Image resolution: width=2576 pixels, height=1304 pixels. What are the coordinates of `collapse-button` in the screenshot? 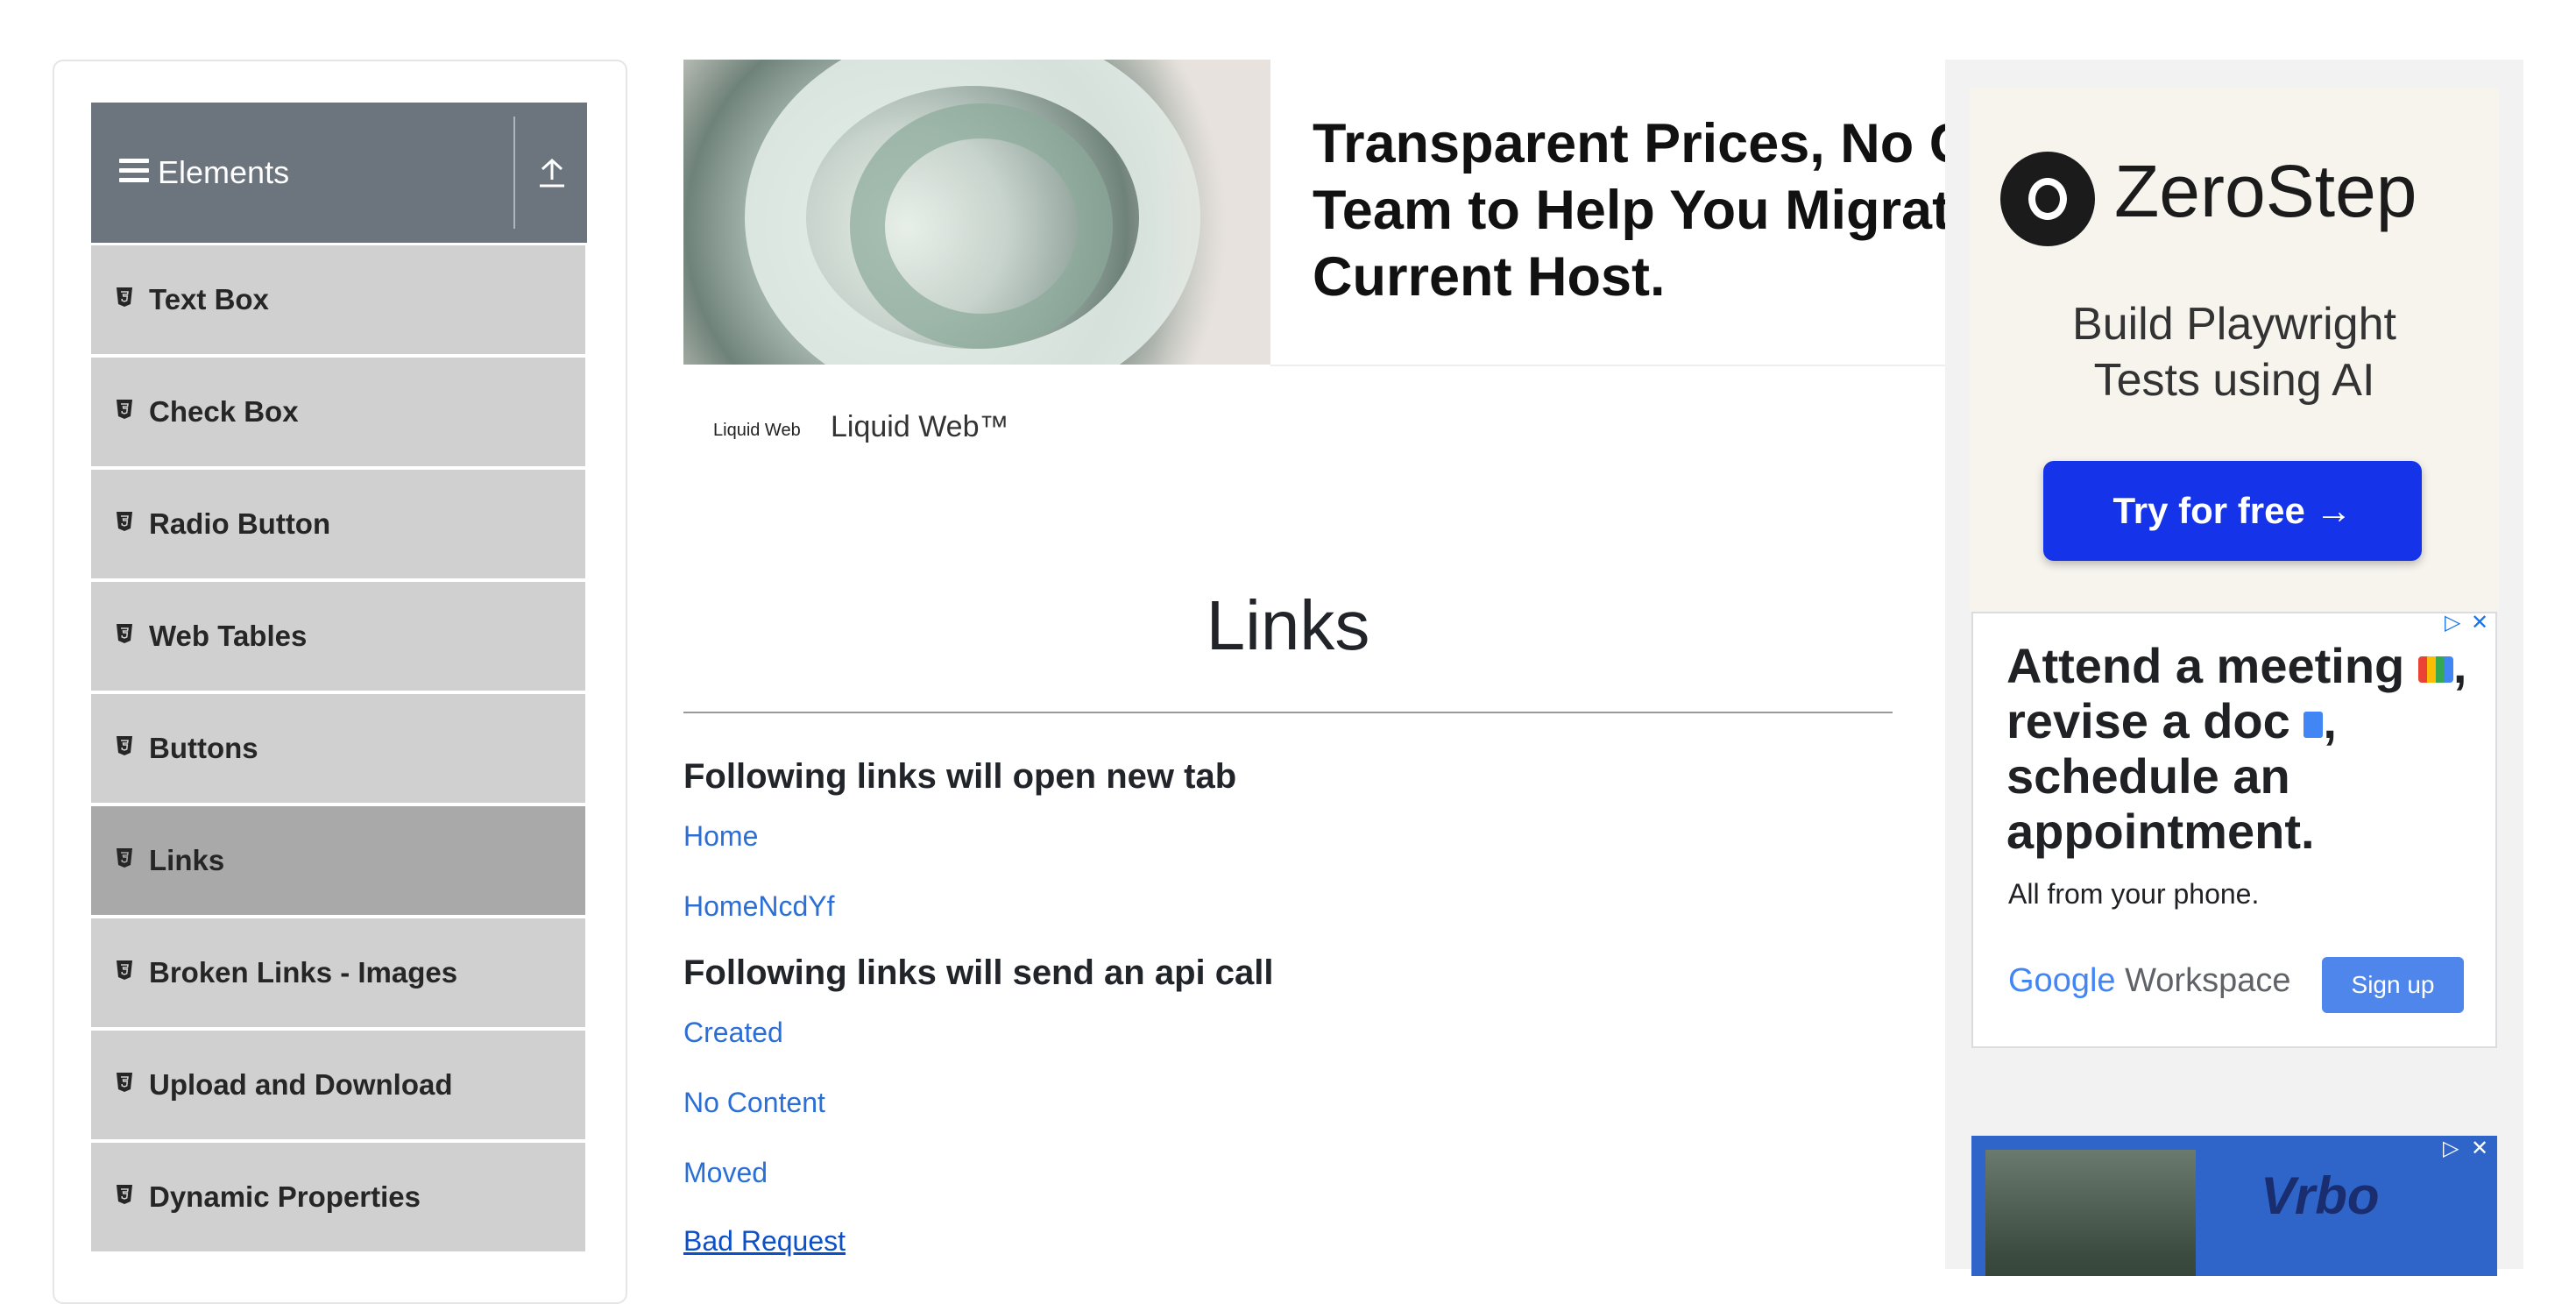 It's located at (551, 173).